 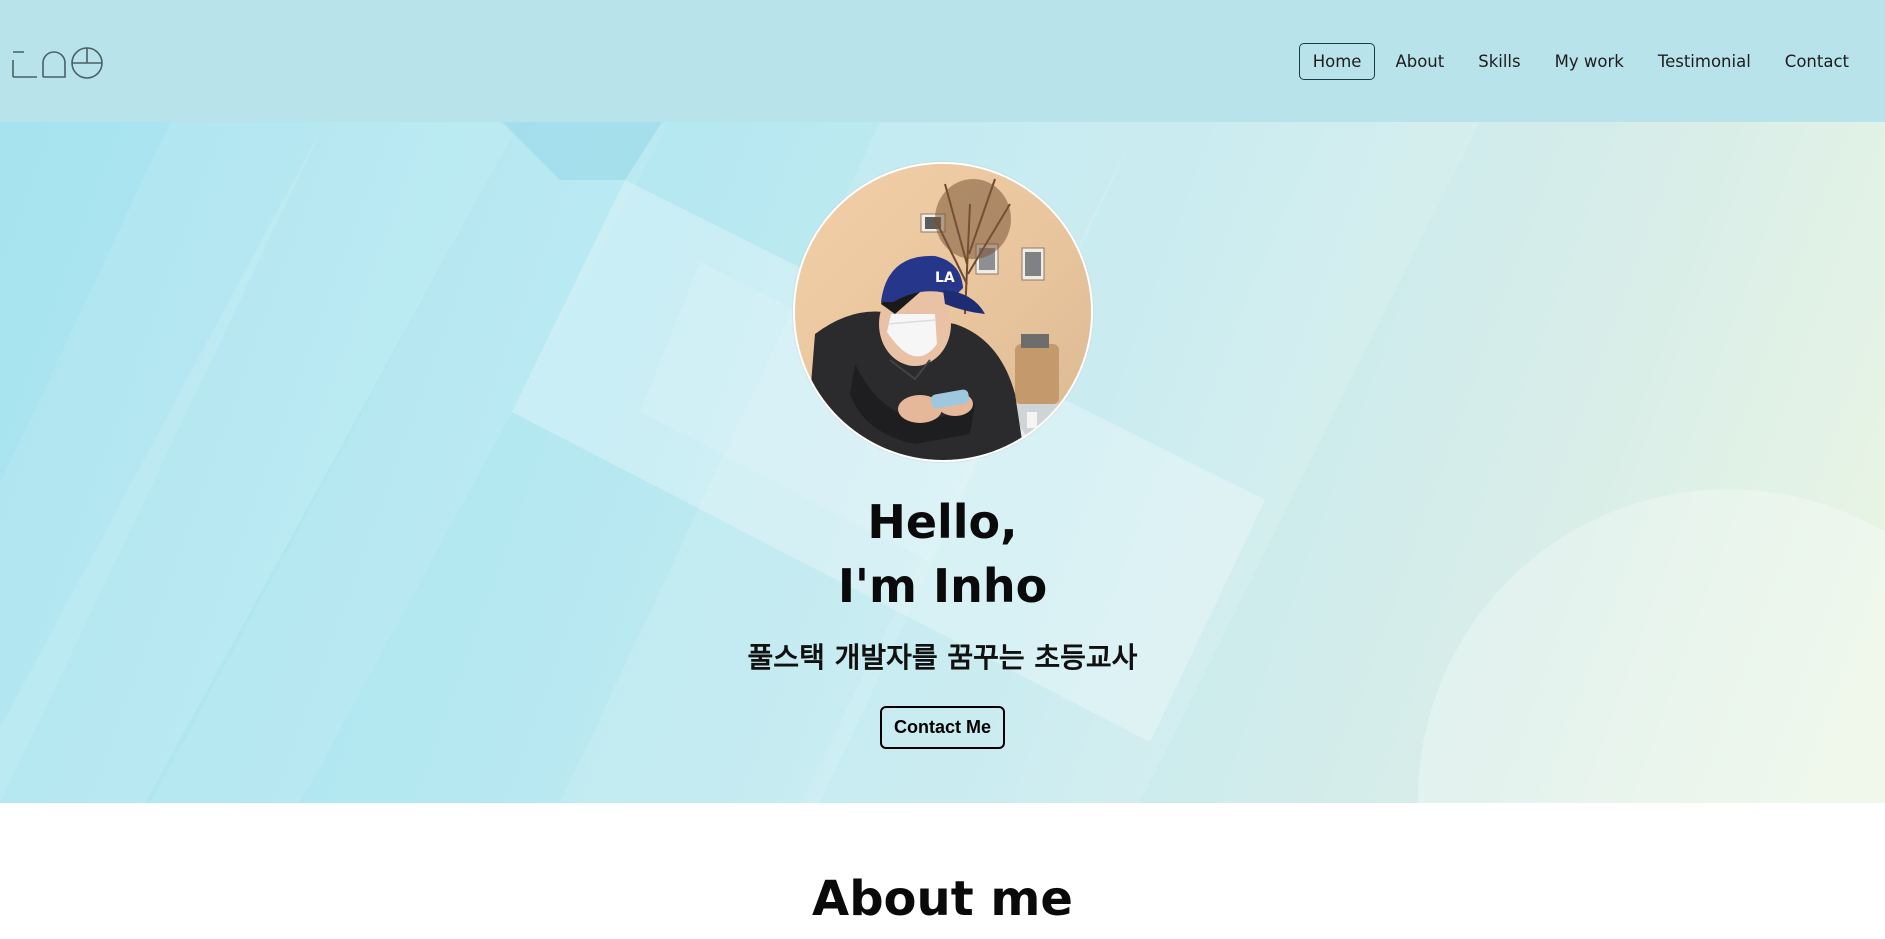 What do you see at coordinates (942, 554) in the screenshot?
I see `hero-title: Hello, I'm Inho` at bounding box center [942, 554].